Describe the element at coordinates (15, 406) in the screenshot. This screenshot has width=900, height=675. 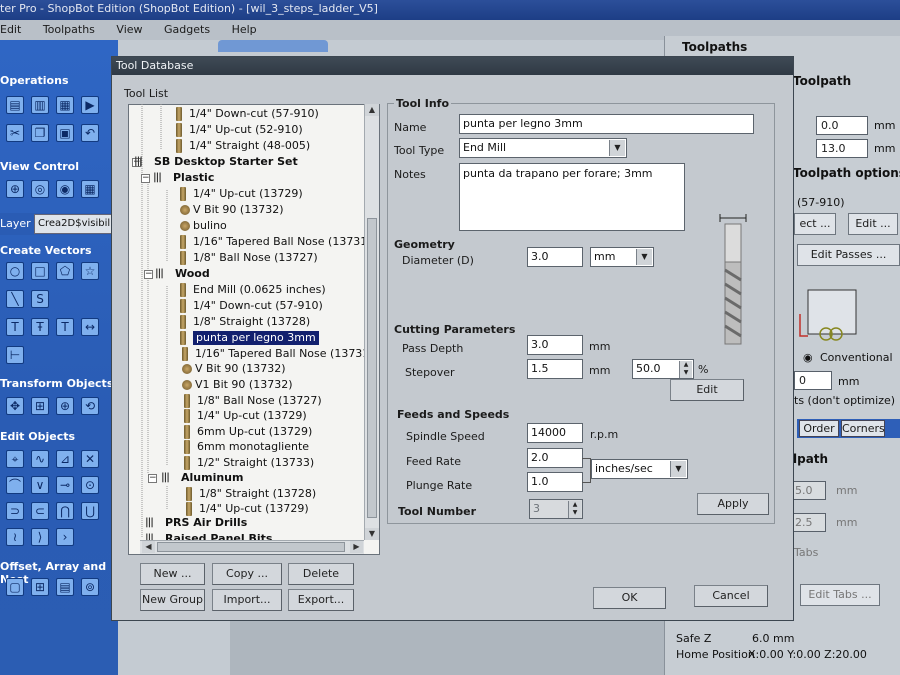
I see `move-icon: ✥` at that location.